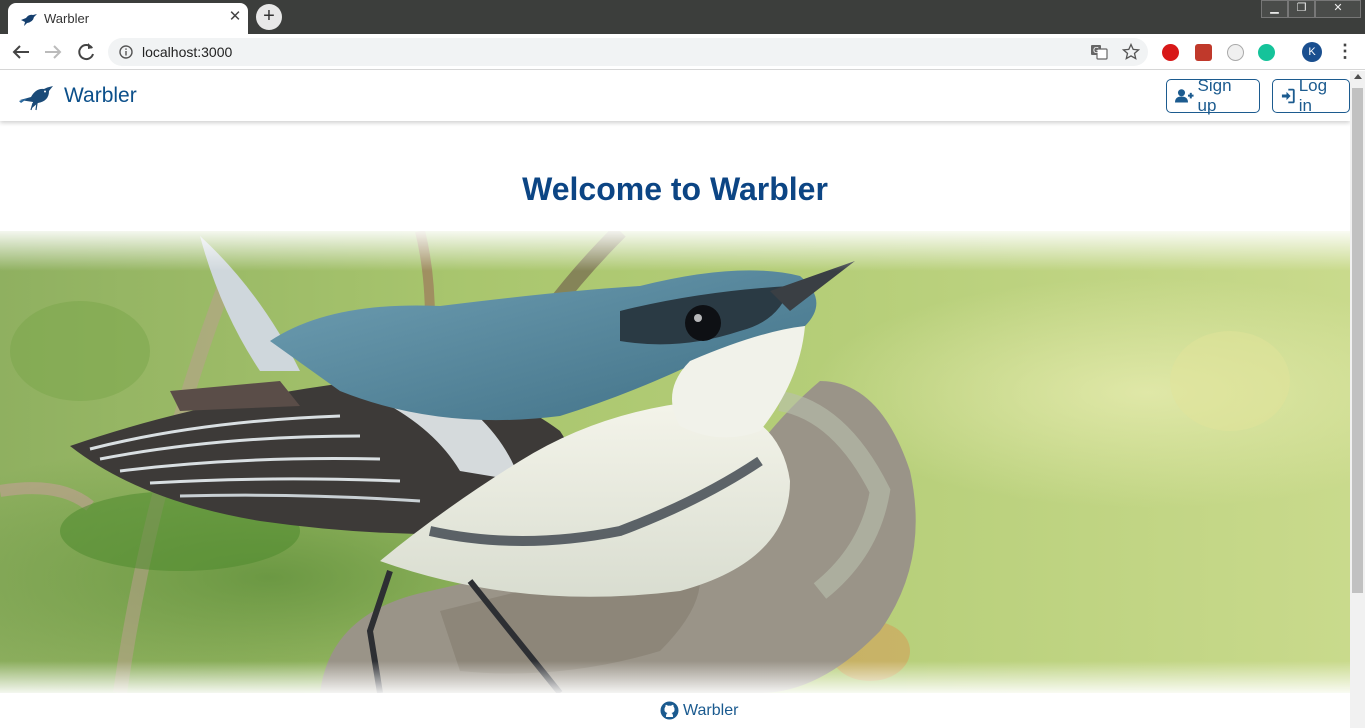  Describe the element at coordinates (29, 20) in the screenshot. I see `warbler-bird-icon` at that location.